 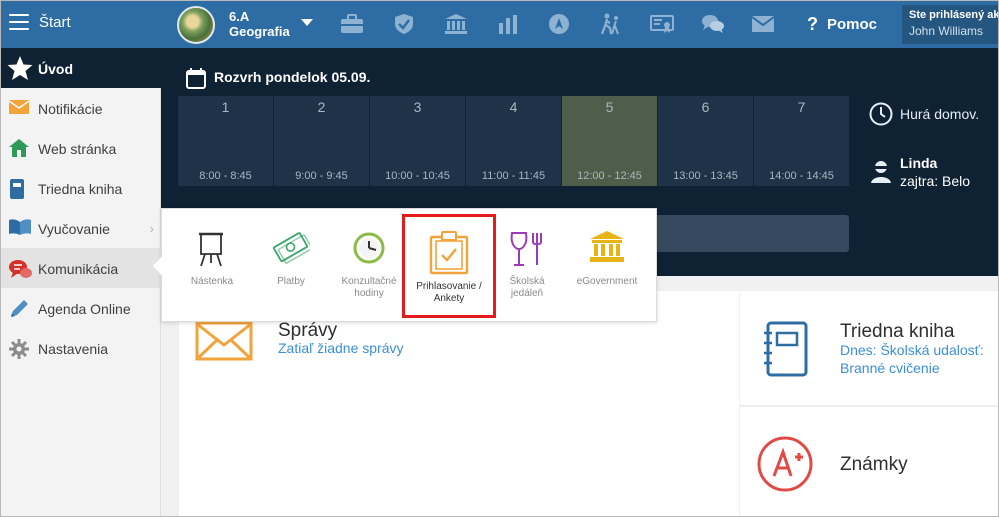 What do you see at coordinates (935, 181) in the screenshot?
I see `person-tomorrow: zajtra: Belo` at bounding box center [935, 181].